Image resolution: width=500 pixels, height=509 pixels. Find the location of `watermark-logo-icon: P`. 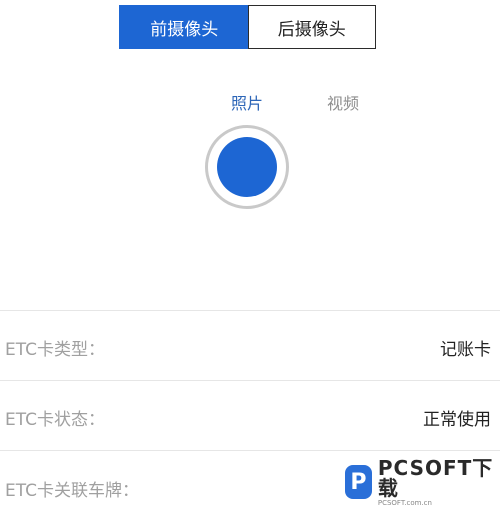

watermark-logo-icon: P is located at coordinates (358, 482).